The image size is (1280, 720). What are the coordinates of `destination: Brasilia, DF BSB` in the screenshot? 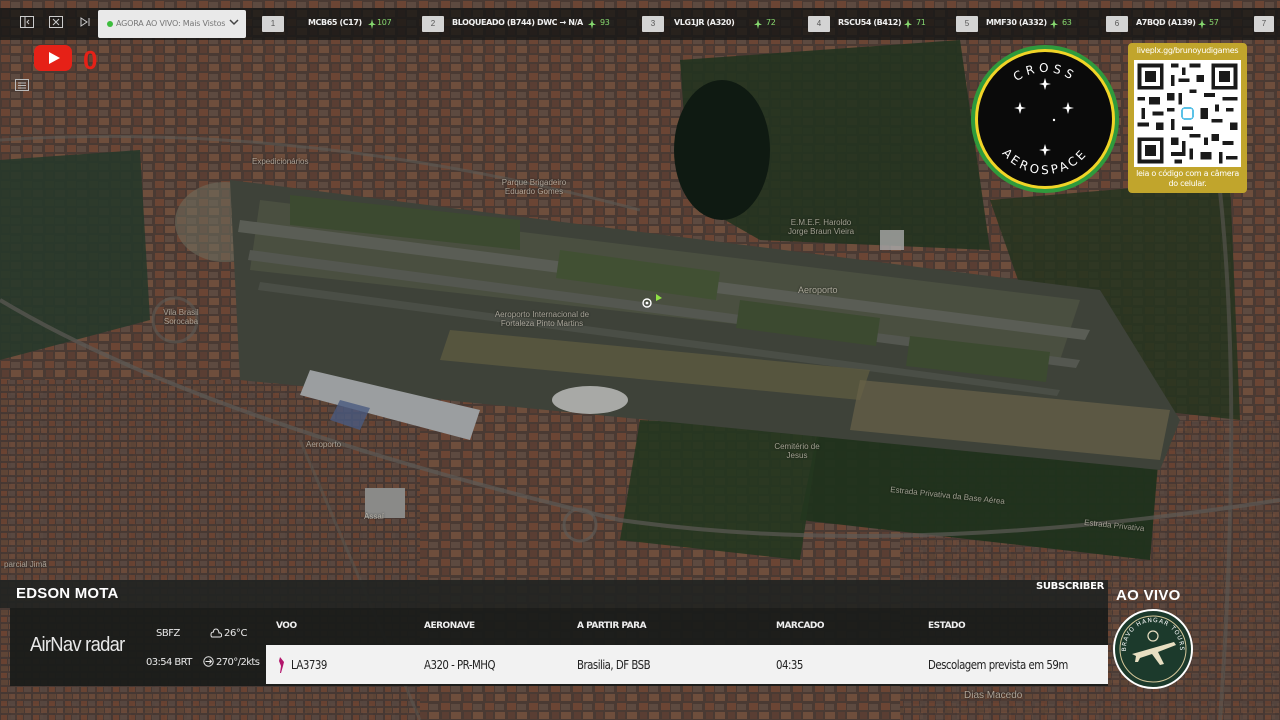 It's located at (614, 665).